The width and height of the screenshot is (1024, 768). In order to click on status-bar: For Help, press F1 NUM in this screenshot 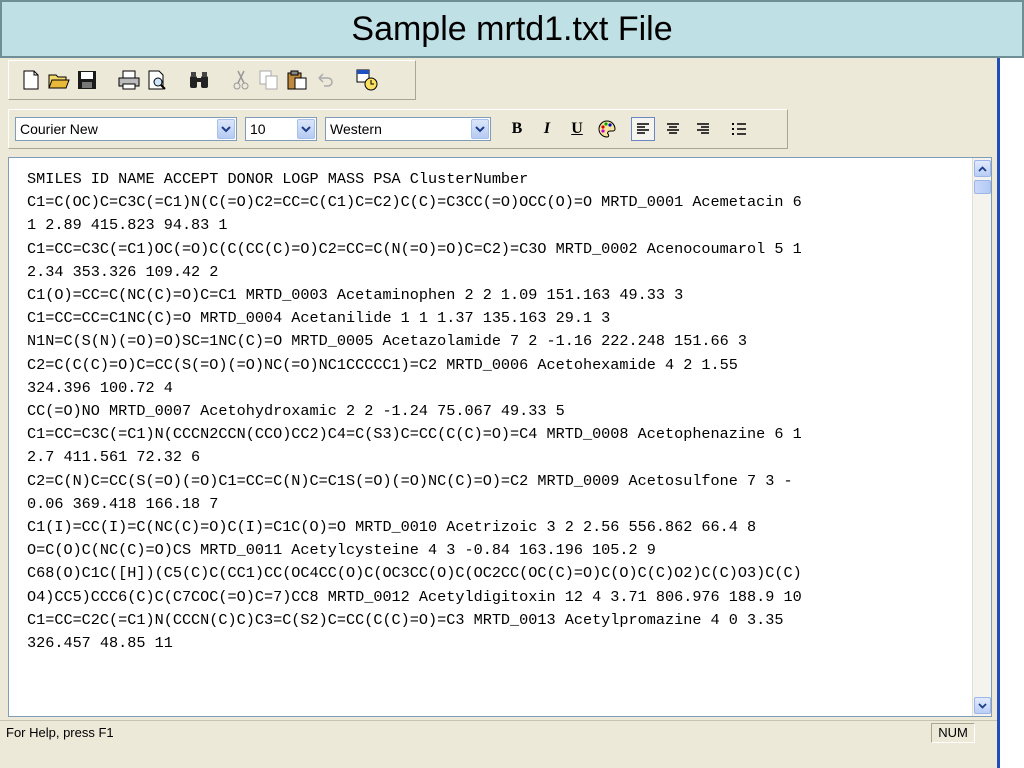, I will do `click(498, 732)`.